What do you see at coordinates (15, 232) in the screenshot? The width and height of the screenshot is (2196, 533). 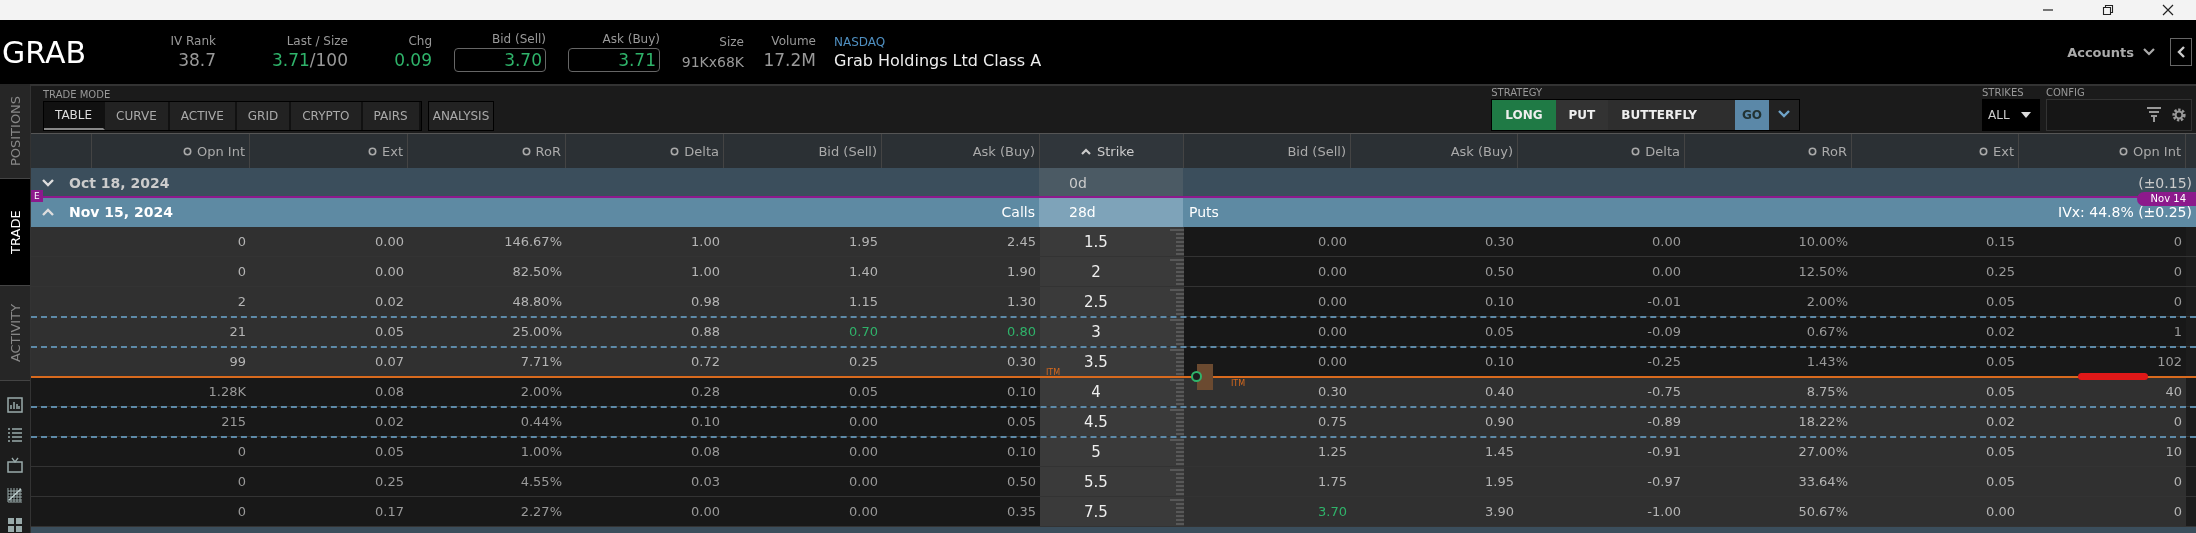 I see `sidebar-tab: TRADE` at bounding box center [15, 232].